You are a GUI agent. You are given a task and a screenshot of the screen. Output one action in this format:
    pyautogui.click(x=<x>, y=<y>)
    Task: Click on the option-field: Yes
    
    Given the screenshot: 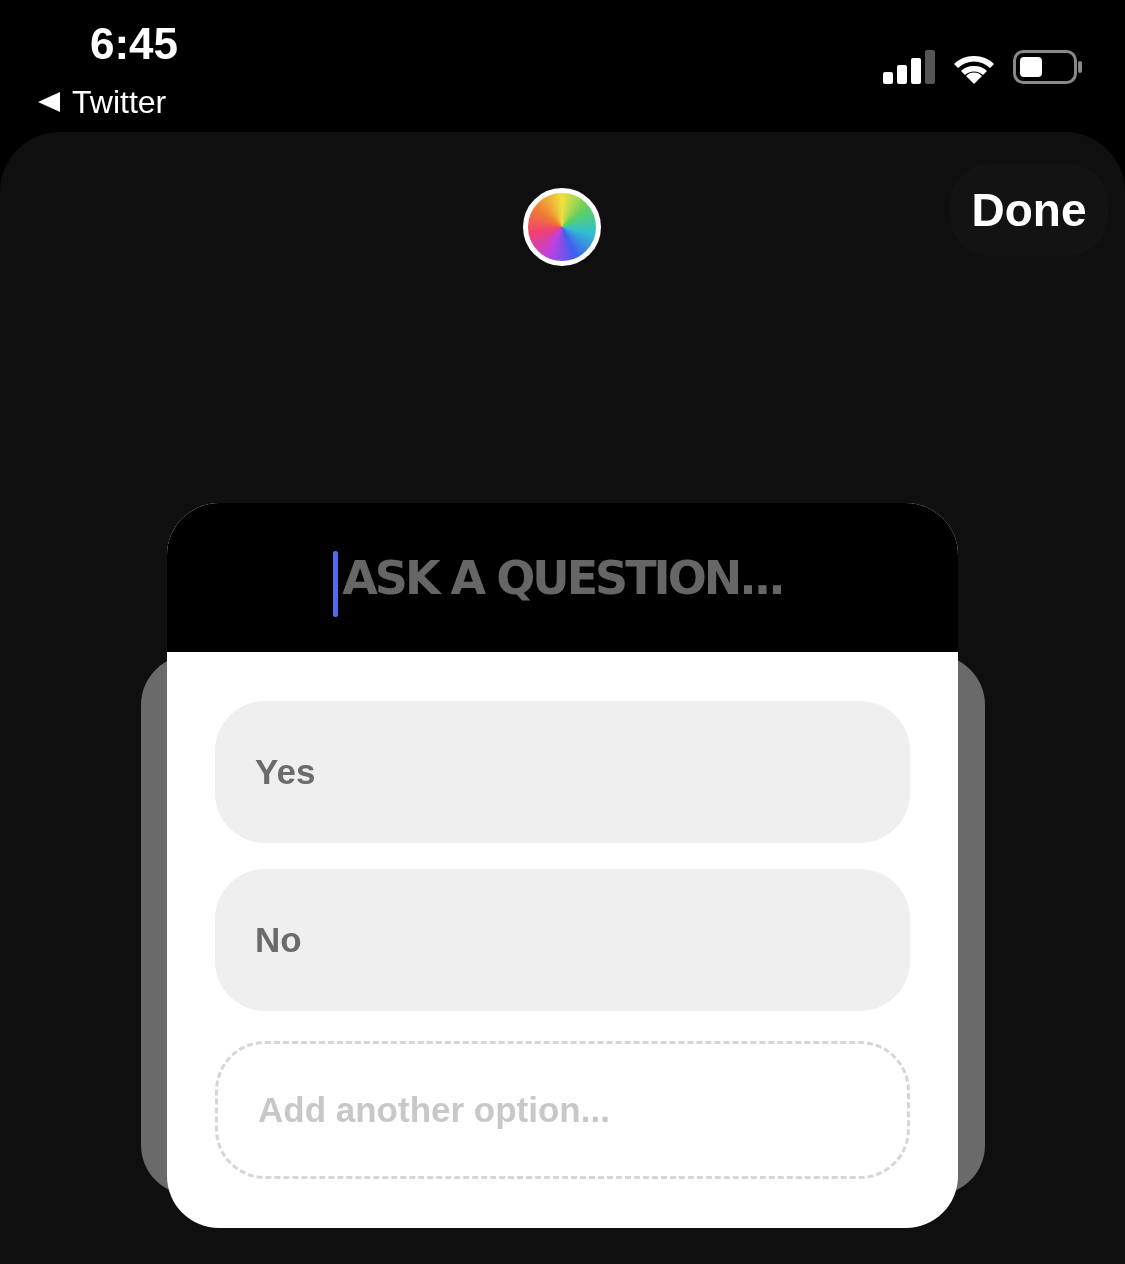 What is the action you would take?
    pyautogui.click(x=562, y=772)
    